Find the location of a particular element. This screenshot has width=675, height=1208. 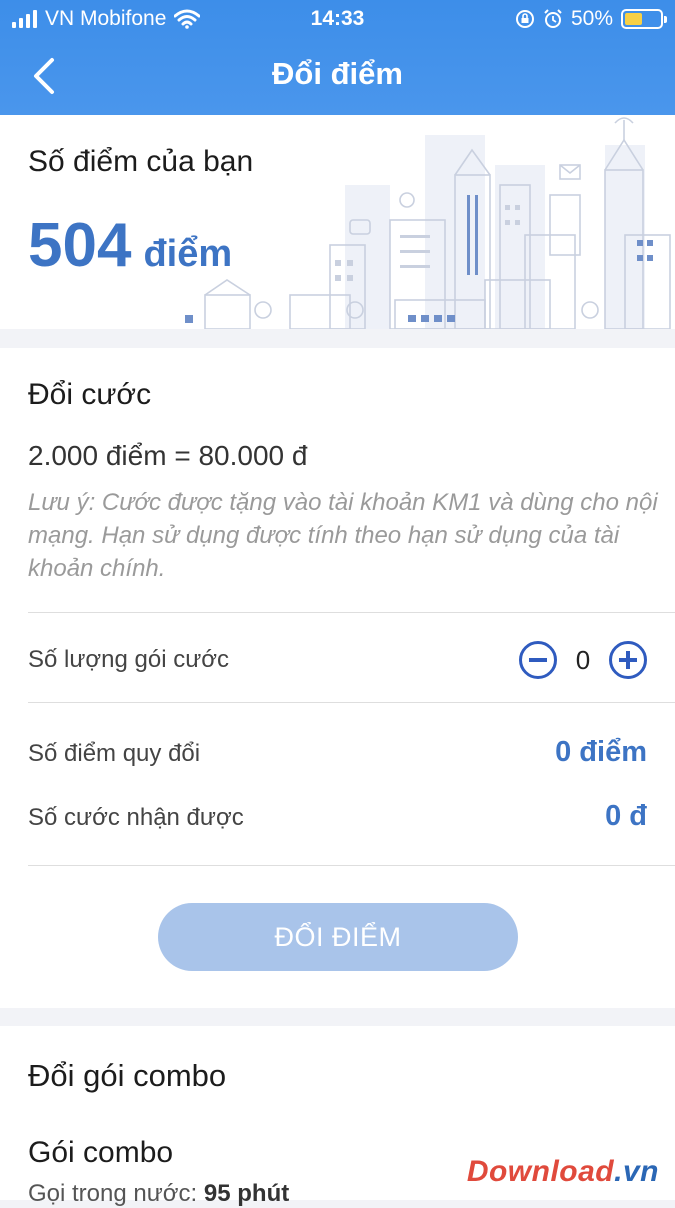

app-header: VN Mobifone 14:33 50% Đổi điểm is located at coordinates (337, 57).